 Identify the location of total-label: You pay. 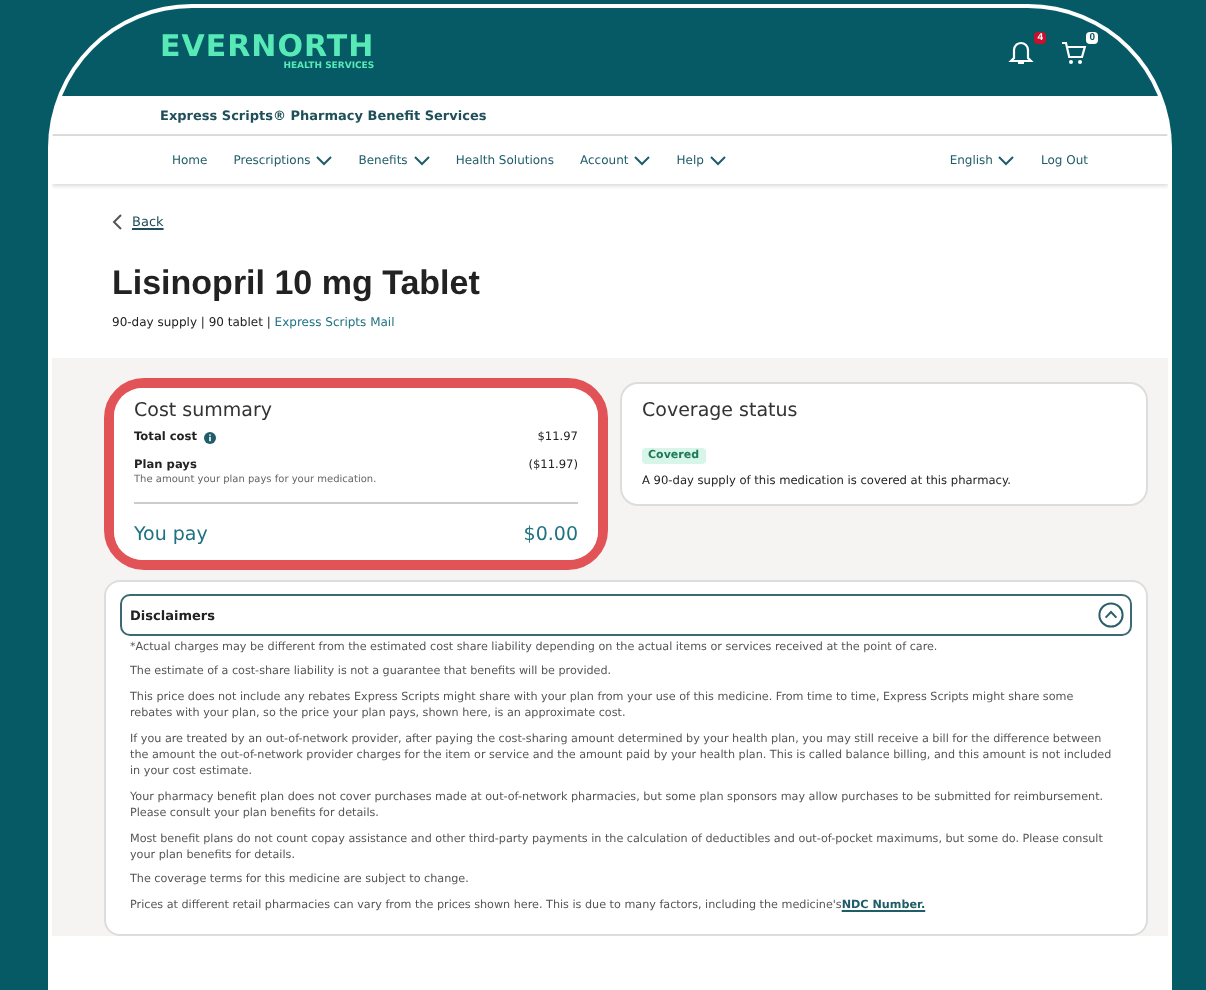
(171, 535).